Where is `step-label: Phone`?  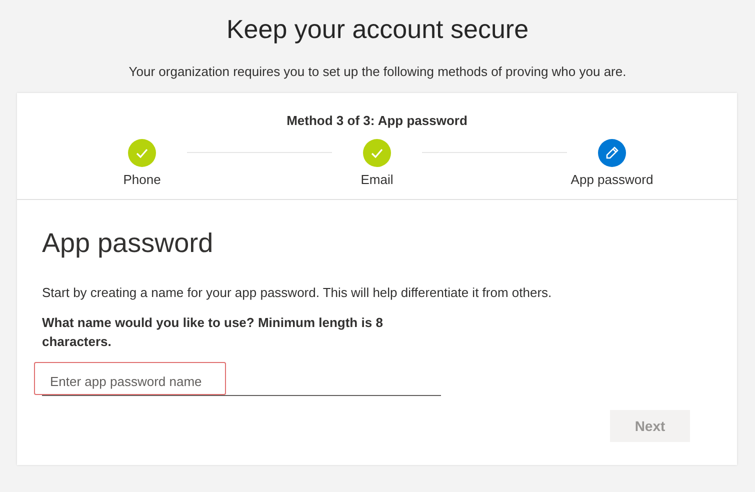
step-label: Phone is located at coordinates (142, 179).